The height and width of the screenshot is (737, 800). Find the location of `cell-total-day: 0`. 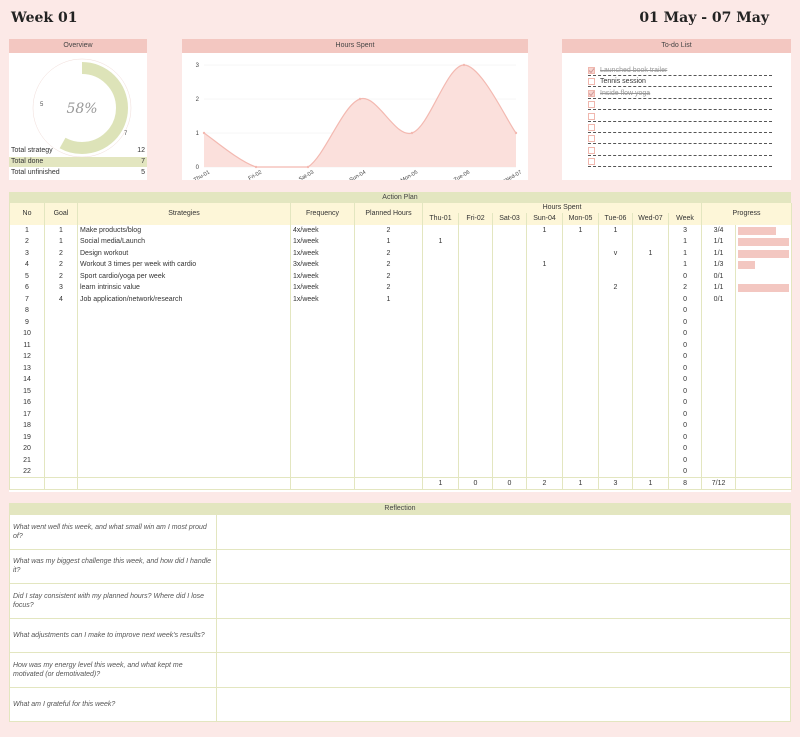

cell-total-day: 0 is located at coordinates (509, 483).